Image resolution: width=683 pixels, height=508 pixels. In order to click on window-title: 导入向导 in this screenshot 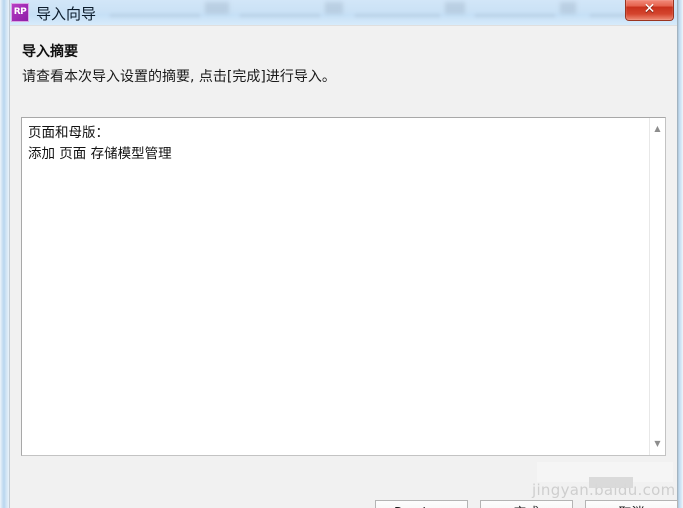, I will do `click(66, 14)`.